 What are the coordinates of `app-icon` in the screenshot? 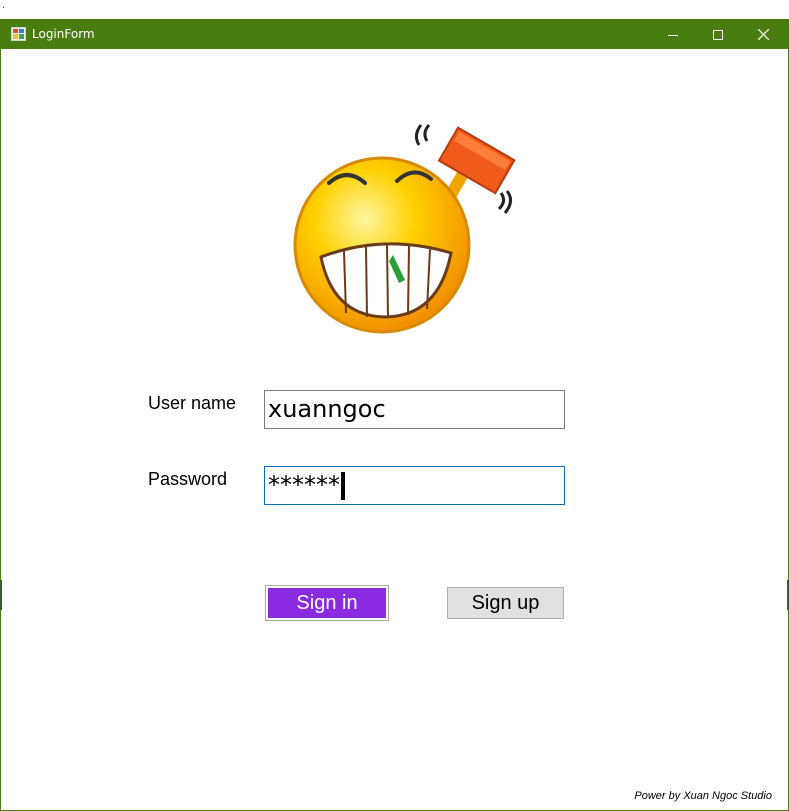 It's located at (18, 34).